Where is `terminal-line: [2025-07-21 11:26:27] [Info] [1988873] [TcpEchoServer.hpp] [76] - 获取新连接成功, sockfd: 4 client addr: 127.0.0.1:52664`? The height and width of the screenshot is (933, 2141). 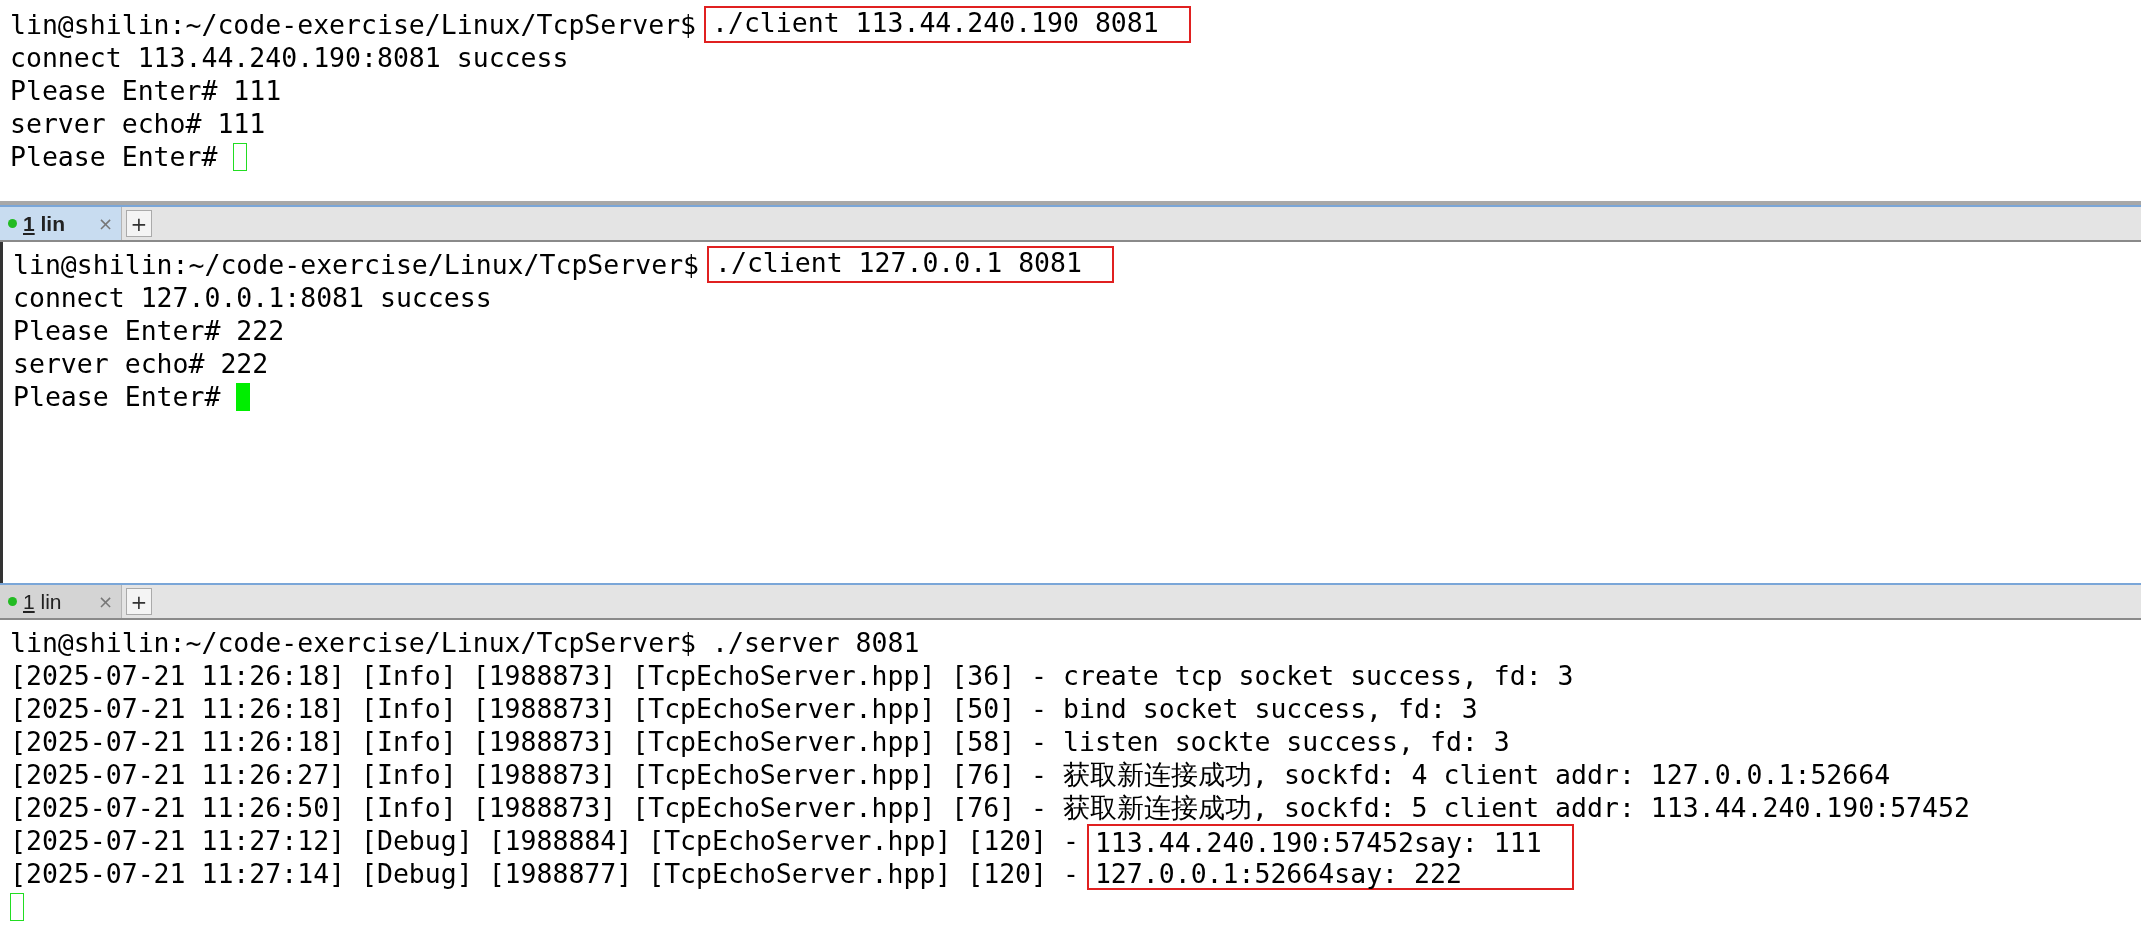 terminal-line: [2025-07-21 11:26:27] [Info] [1988873] [TcpEchoServer.hpp] [76] - 获取新连接成功, sockfd: 4 client addr: 127.0.0.1:52664 is located at coordinates (950, 774).